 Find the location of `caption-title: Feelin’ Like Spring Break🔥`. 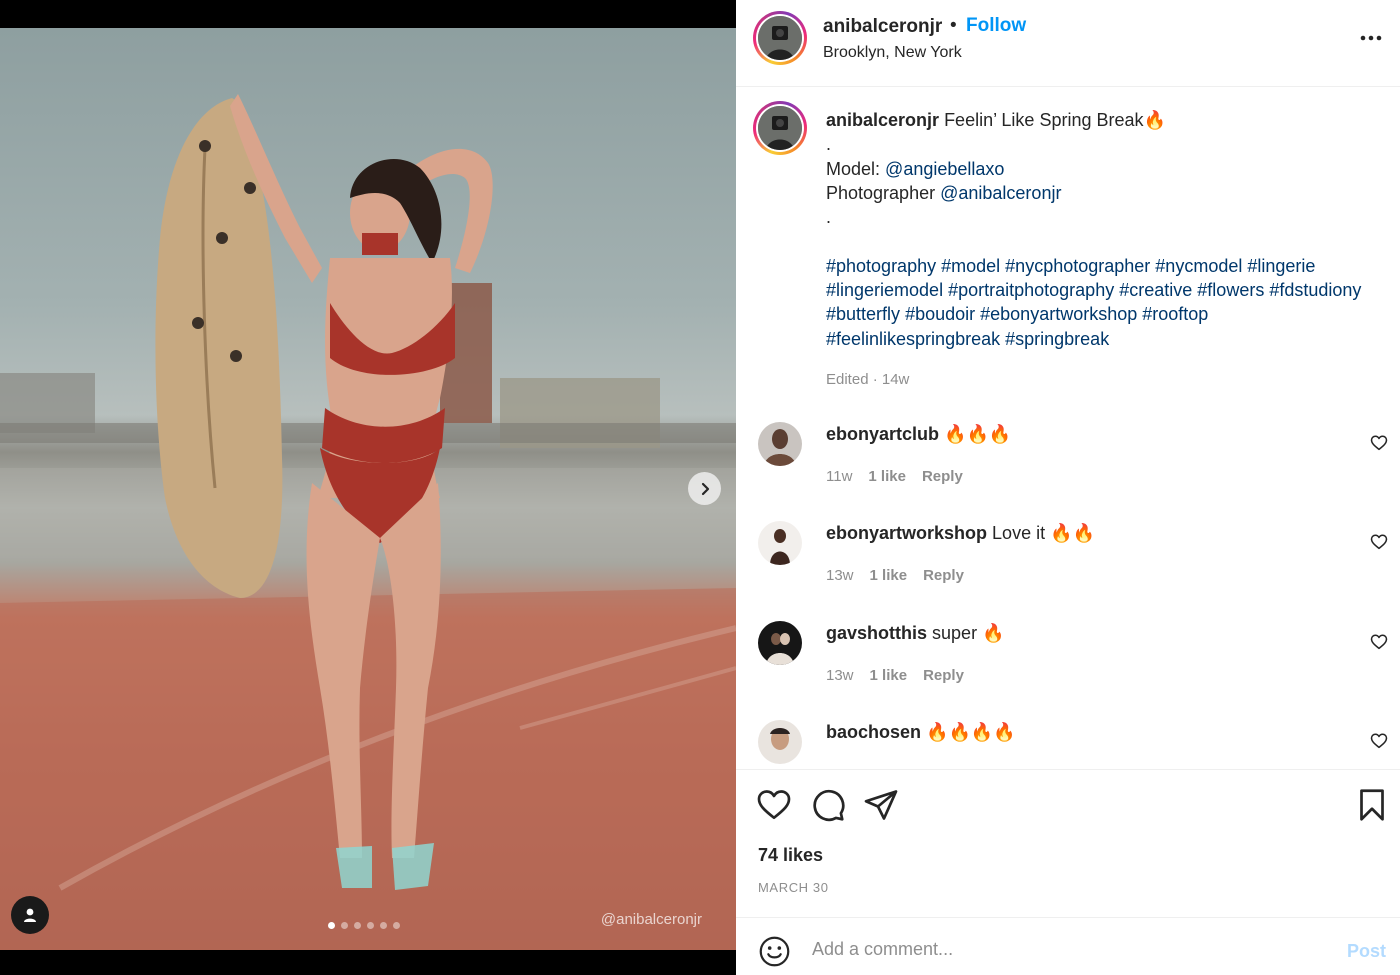

caption-title: Feelin’ Like Spring Break🔥 is located at coordinates (1055, 120).